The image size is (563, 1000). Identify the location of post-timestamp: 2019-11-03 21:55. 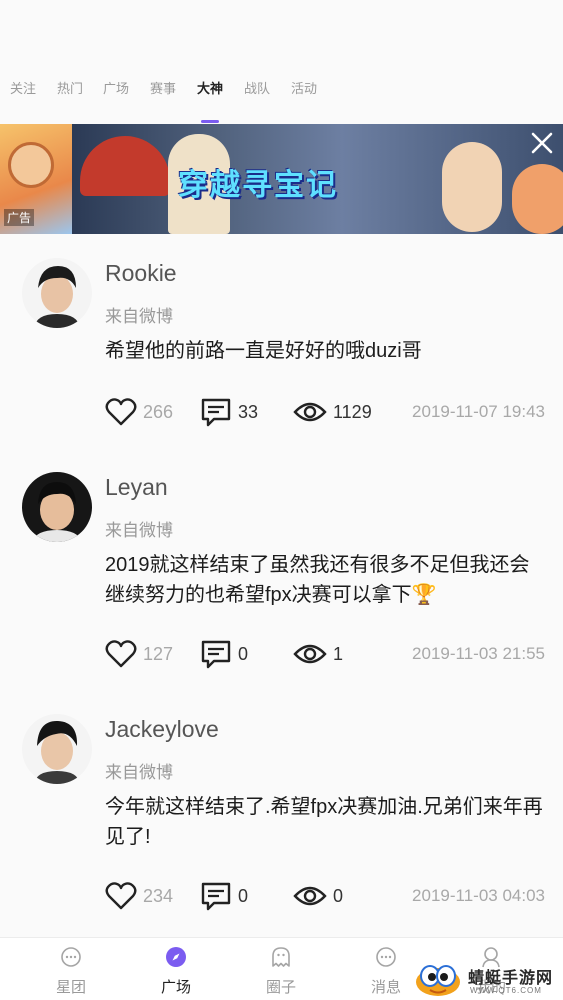
(478, 653).